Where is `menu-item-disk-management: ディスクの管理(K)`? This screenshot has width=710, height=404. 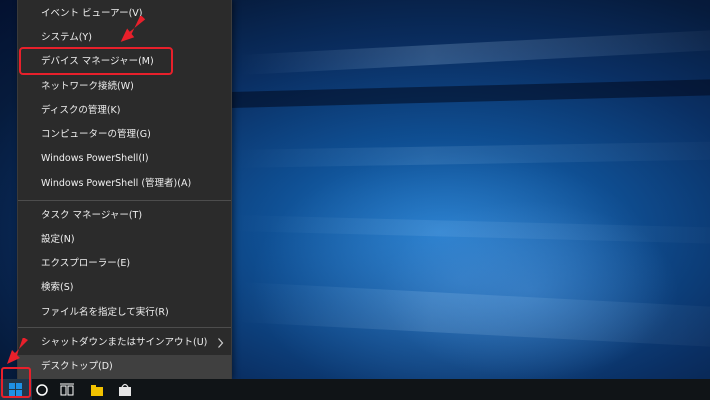 menu-item-disk-management: ディスクの管理(K) is located at coordinates (124, 111).